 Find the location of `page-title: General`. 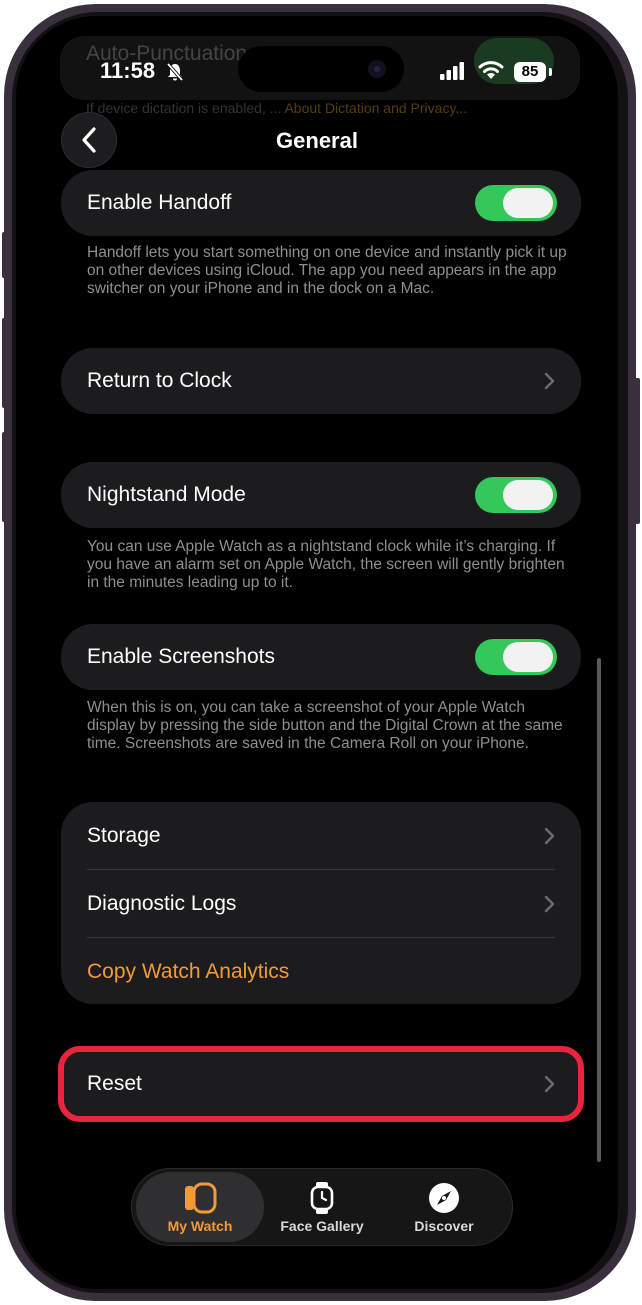

page-title: General is located at coordinates (317, 140).